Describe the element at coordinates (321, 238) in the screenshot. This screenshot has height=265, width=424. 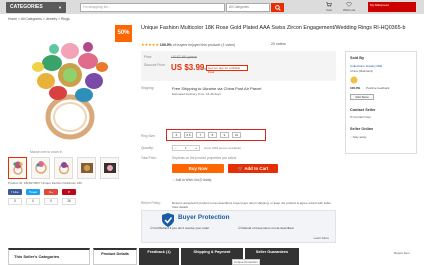
I see `learn-more-link: Learn More` at that location.